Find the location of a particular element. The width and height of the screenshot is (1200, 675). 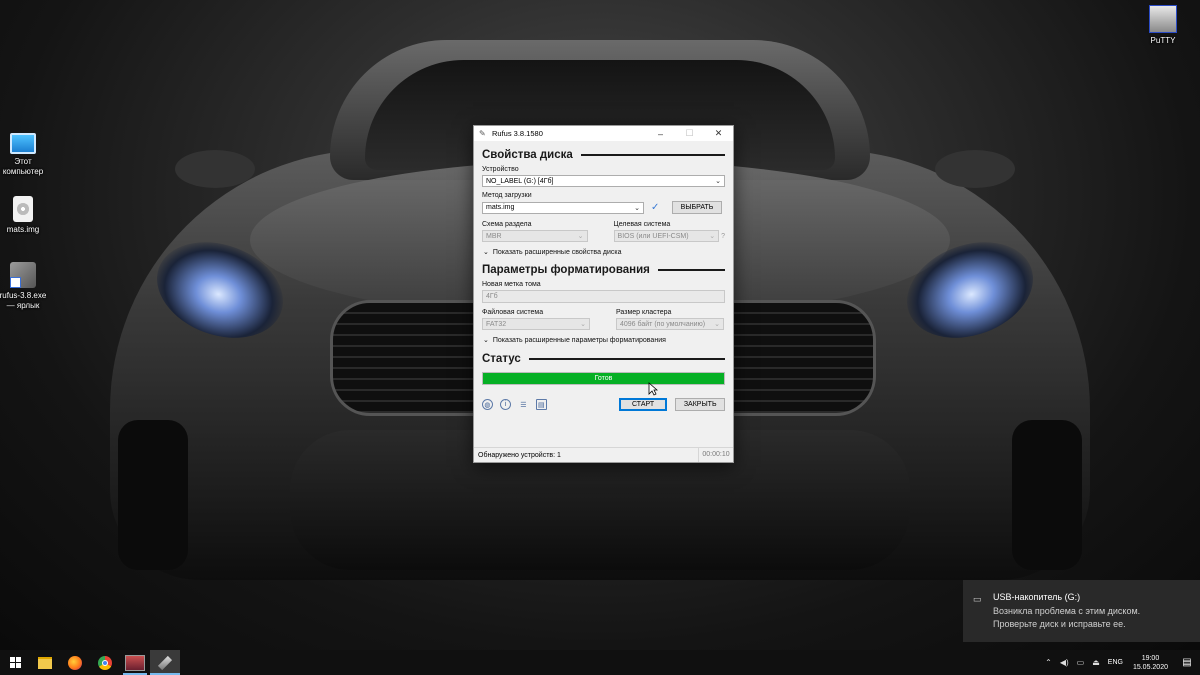

speaker-icon: ◀) is located at coordinates (1064, 662).